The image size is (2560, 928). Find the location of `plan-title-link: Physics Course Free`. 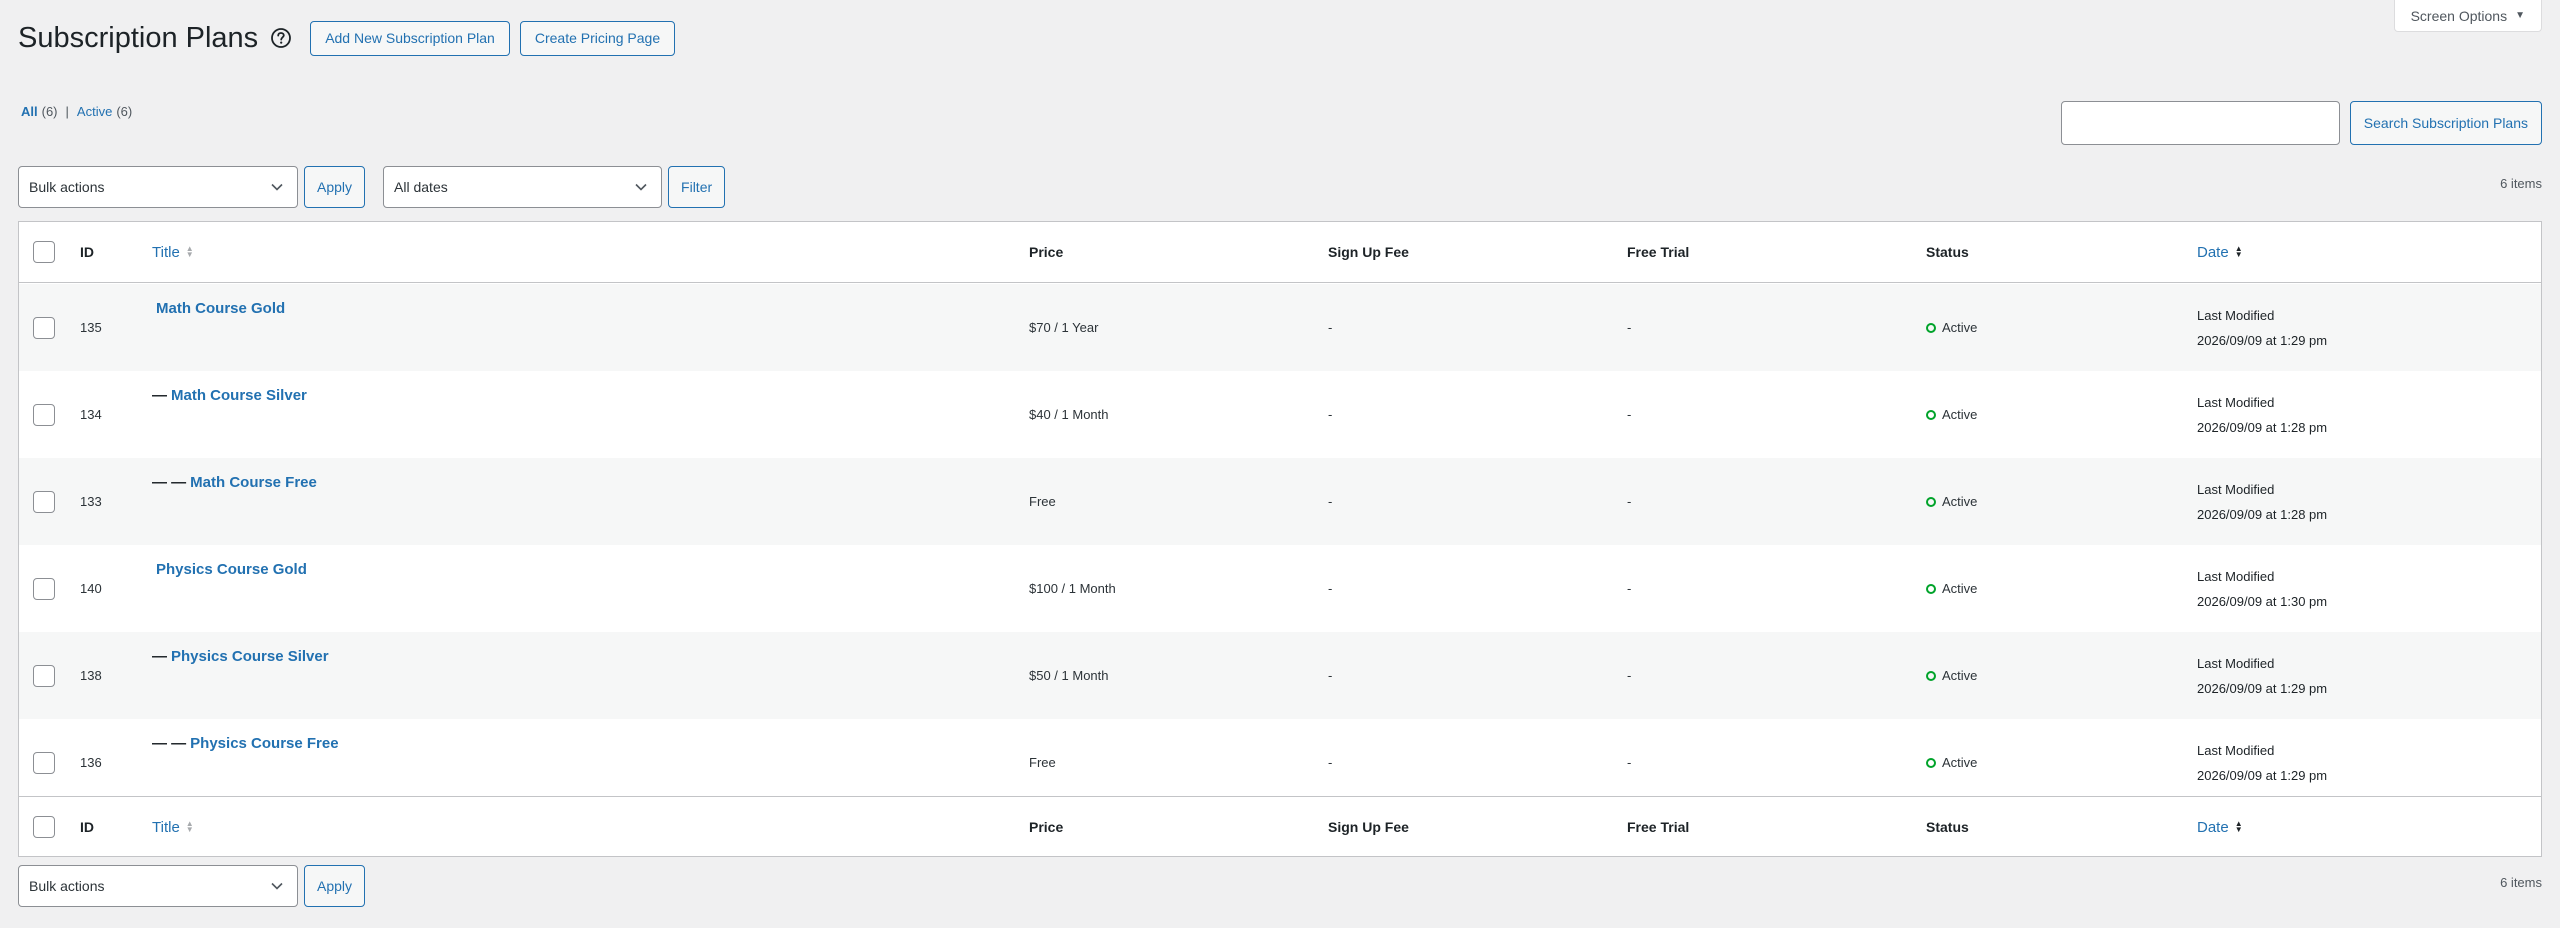

plan-title-link: Physics Course Free is located at coordinates (264, 743).